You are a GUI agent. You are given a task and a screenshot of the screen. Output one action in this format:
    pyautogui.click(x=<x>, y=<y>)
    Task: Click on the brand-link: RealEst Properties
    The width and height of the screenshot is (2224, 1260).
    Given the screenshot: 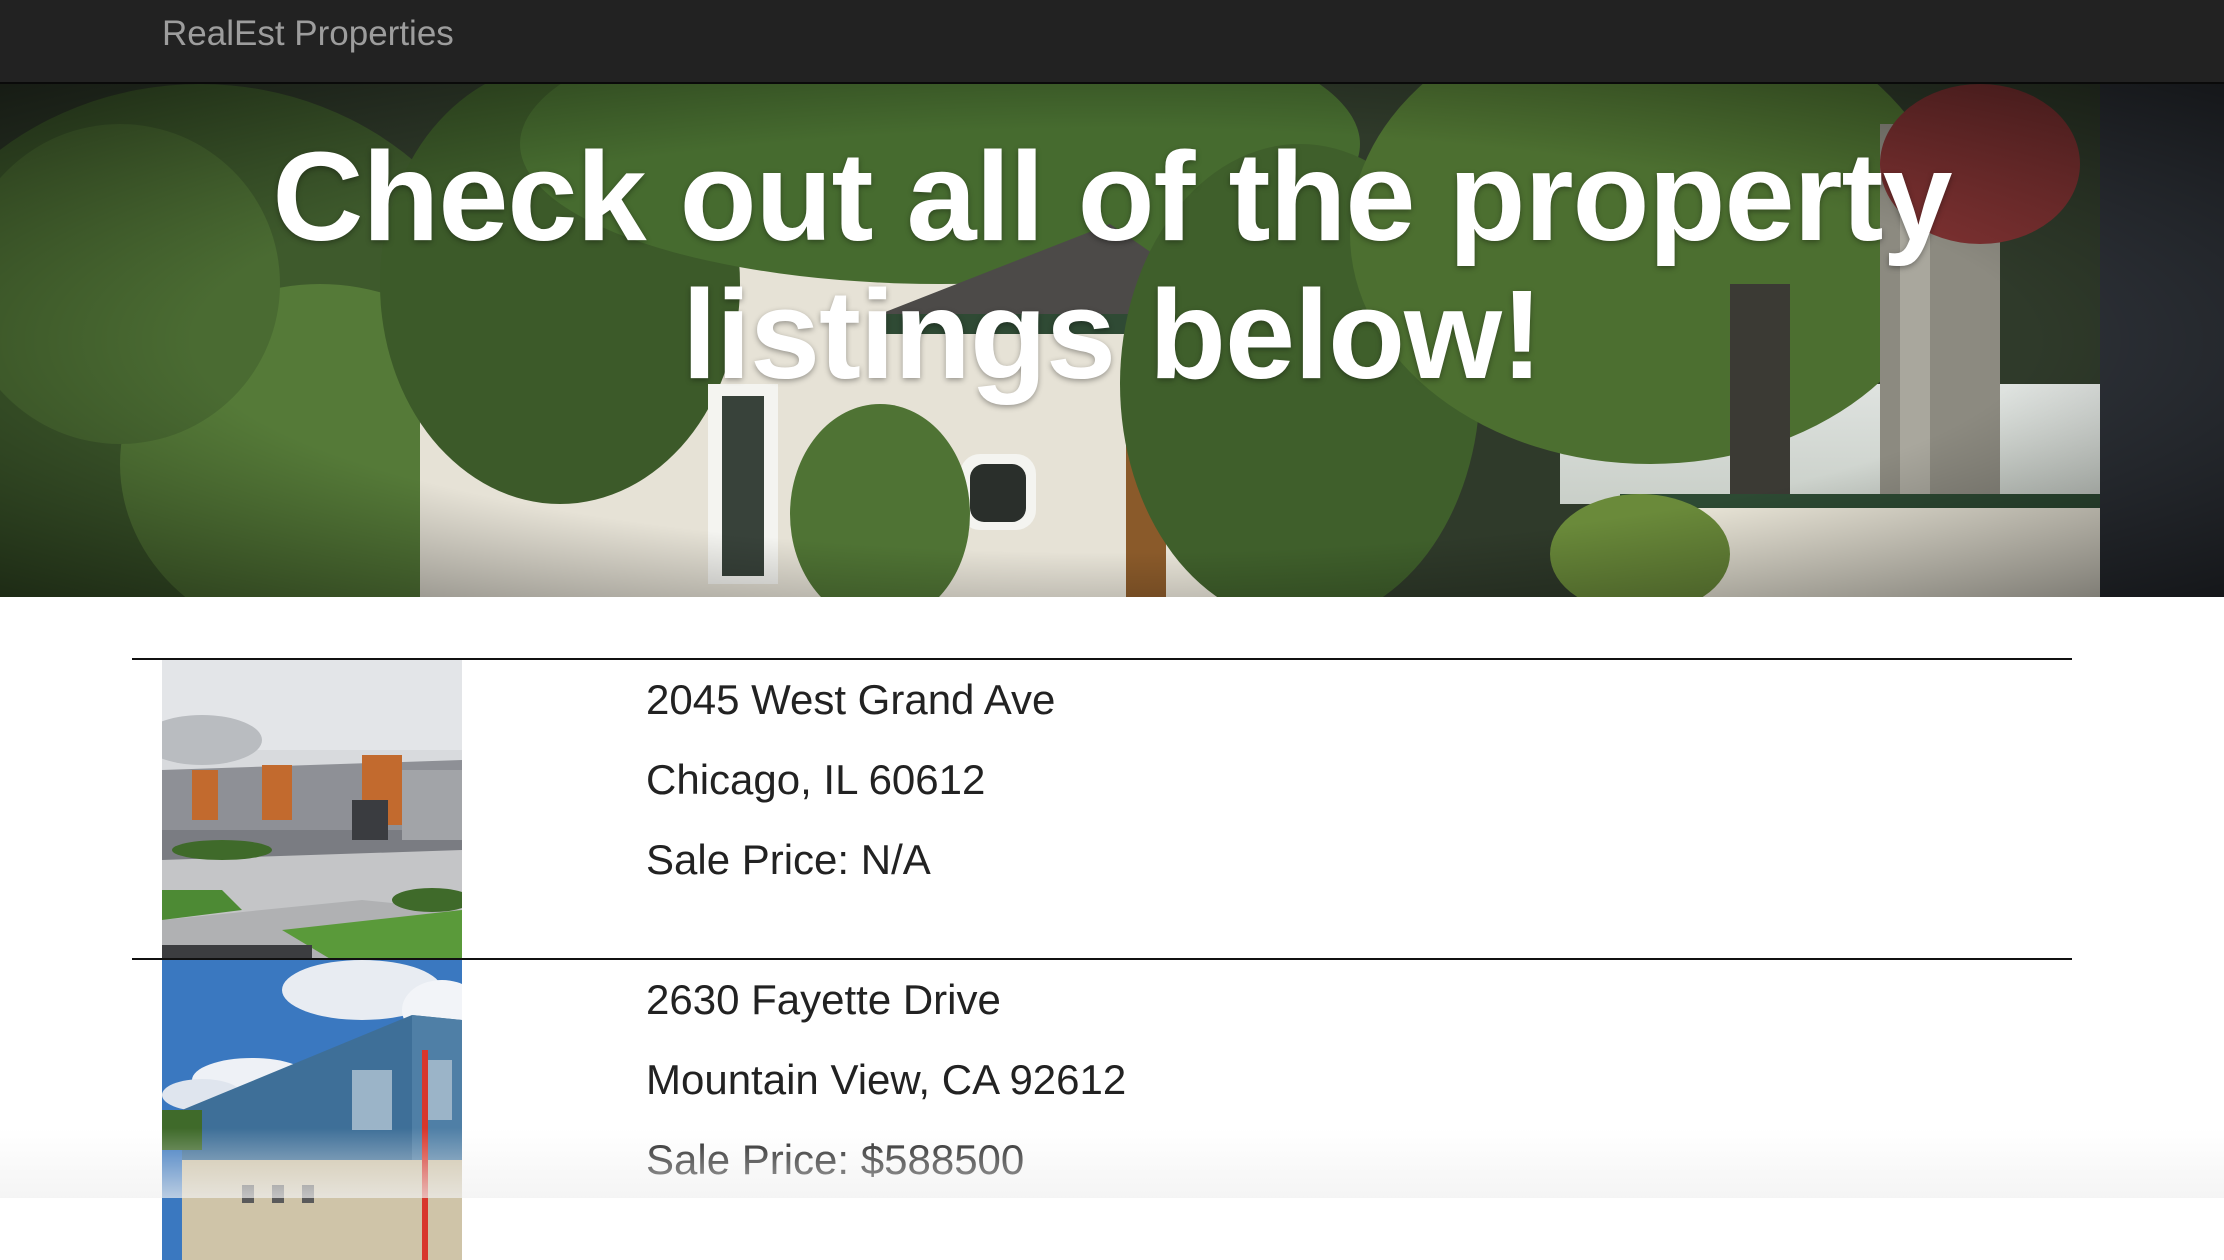 What is the action you would take?
    pyautogui.click(x=308, y=34)
    